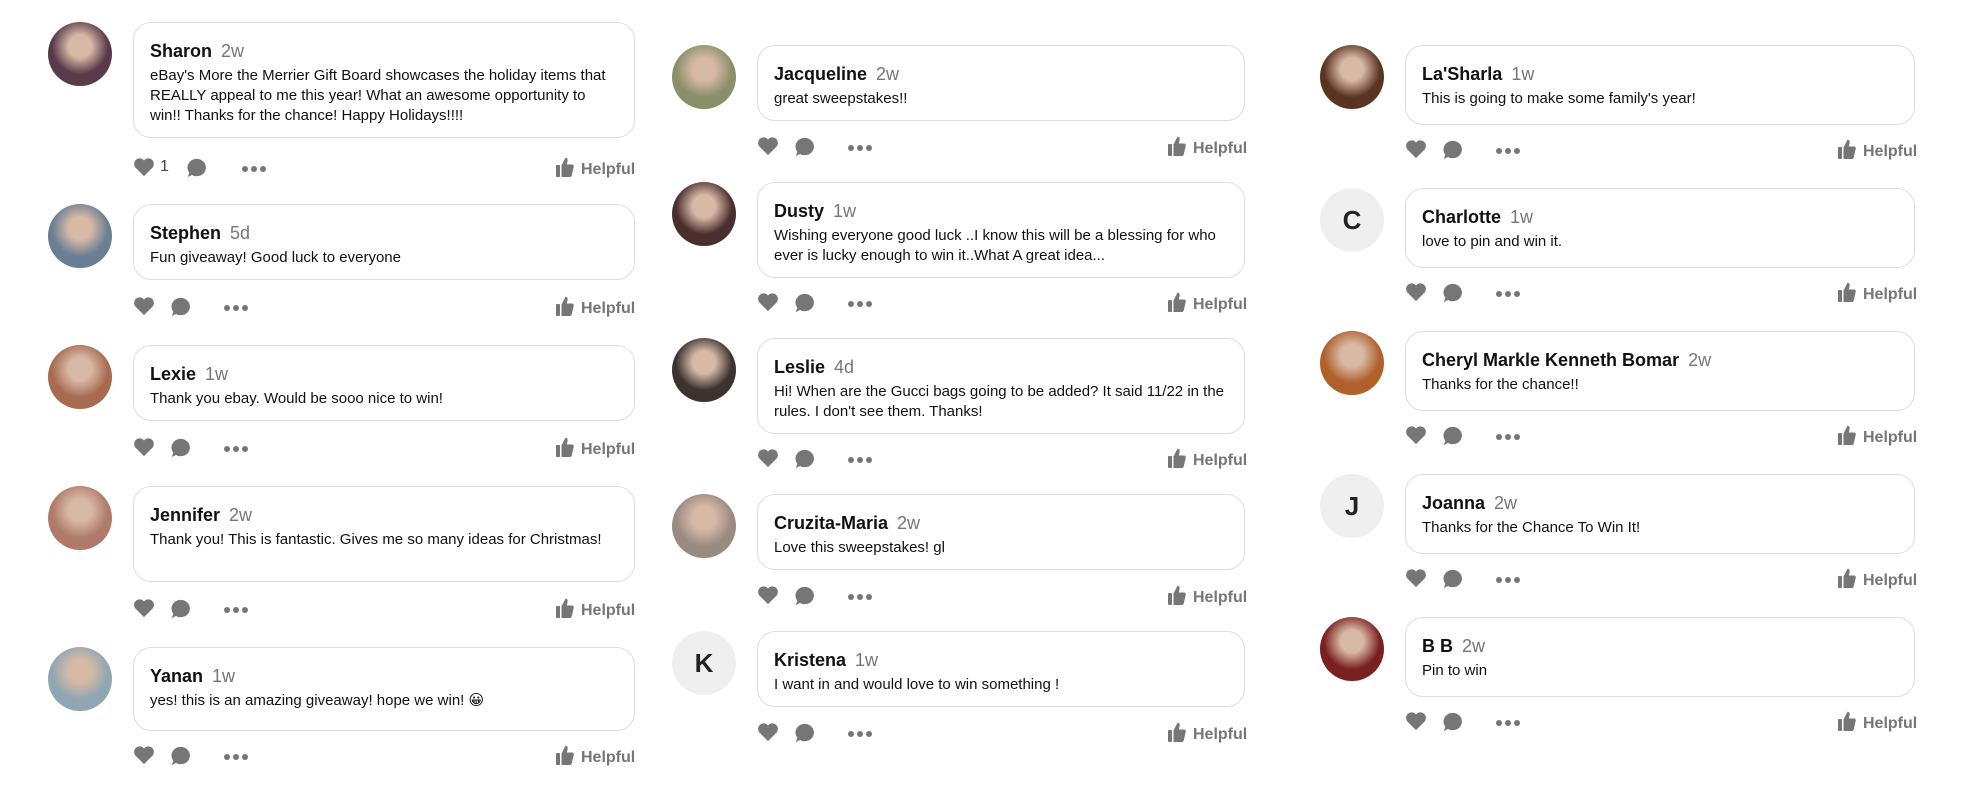 This screenshot has width=1964, height=788. I want to click on author-name: Jennifer, so click(185, 515).